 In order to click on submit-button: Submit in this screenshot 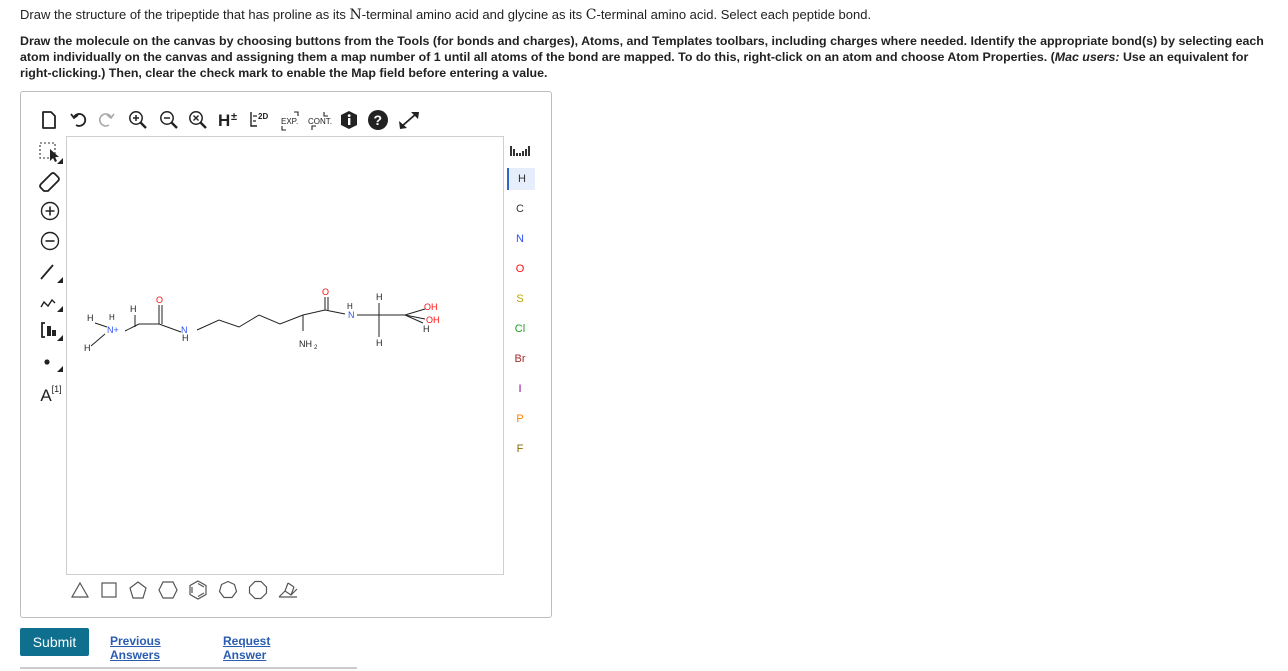, I will do `click(54, 642)`.